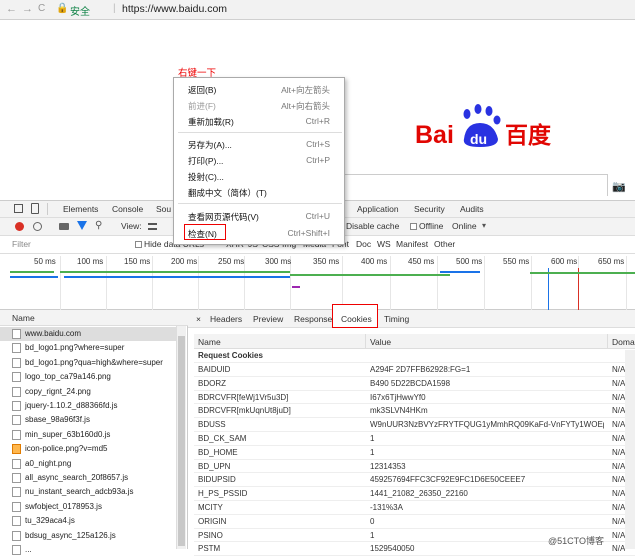 Image resolution: width=635 pixels, height=557 pixels. Describe the element at coordinates (89, 334) in the screenshot. I see `list-item: www.baidu.com` at that location.